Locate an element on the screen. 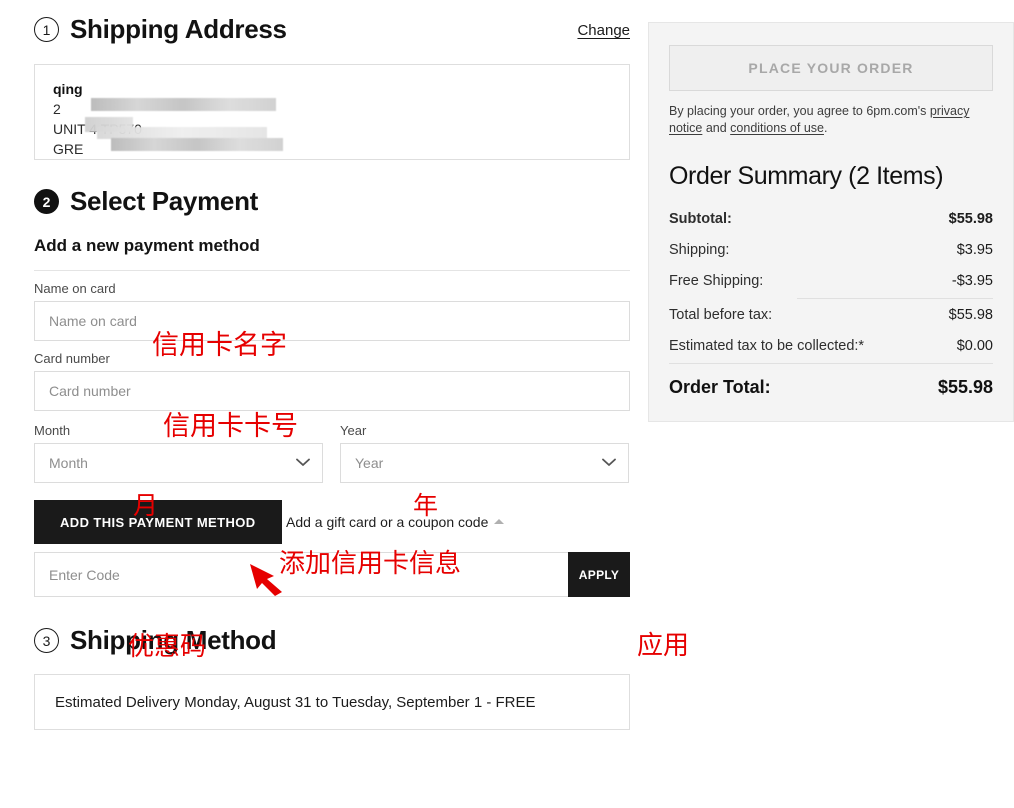 Image resolution: width=1014 pixels, height=808 pixels. name-on-card-label: Name on card is located at coordinates (75, 288).